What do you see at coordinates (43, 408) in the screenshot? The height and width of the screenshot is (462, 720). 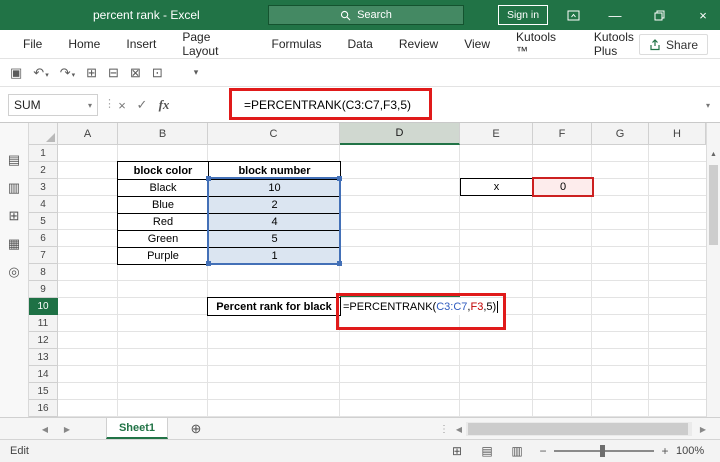 I see `row-header-16: 16` at bounding box center [43, 408].